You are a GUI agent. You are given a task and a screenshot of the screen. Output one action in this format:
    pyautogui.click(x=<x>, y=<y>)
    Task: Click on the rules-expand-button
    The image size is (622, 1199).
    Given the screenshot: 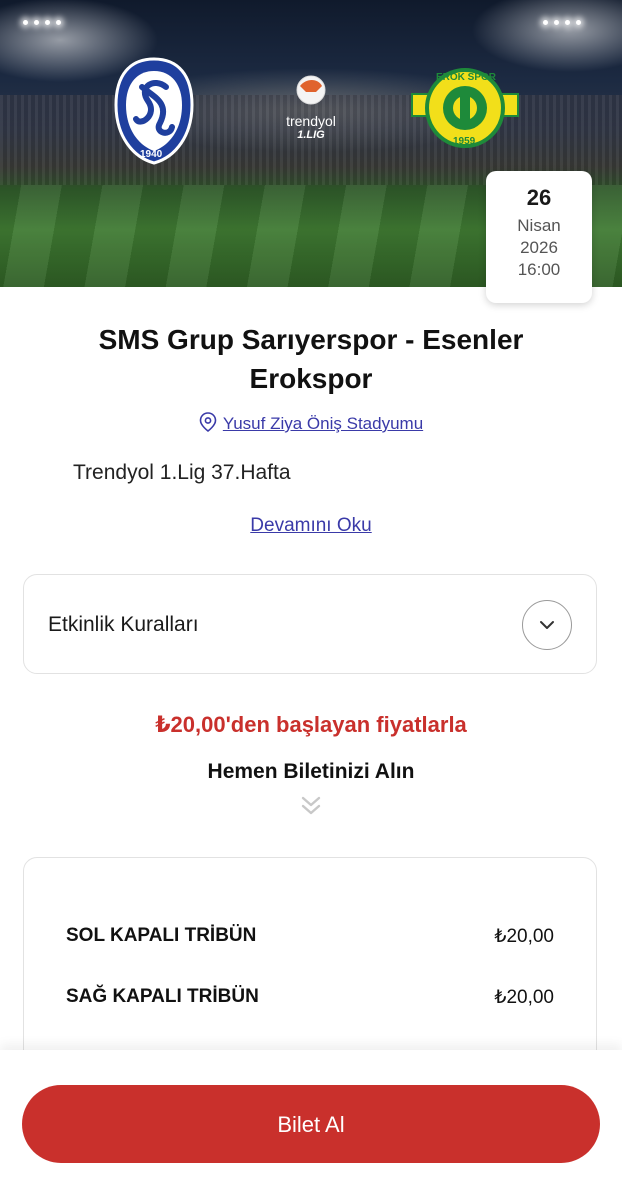 What is the action you would take?
    pyautogui.click(x=547, y=625)
    